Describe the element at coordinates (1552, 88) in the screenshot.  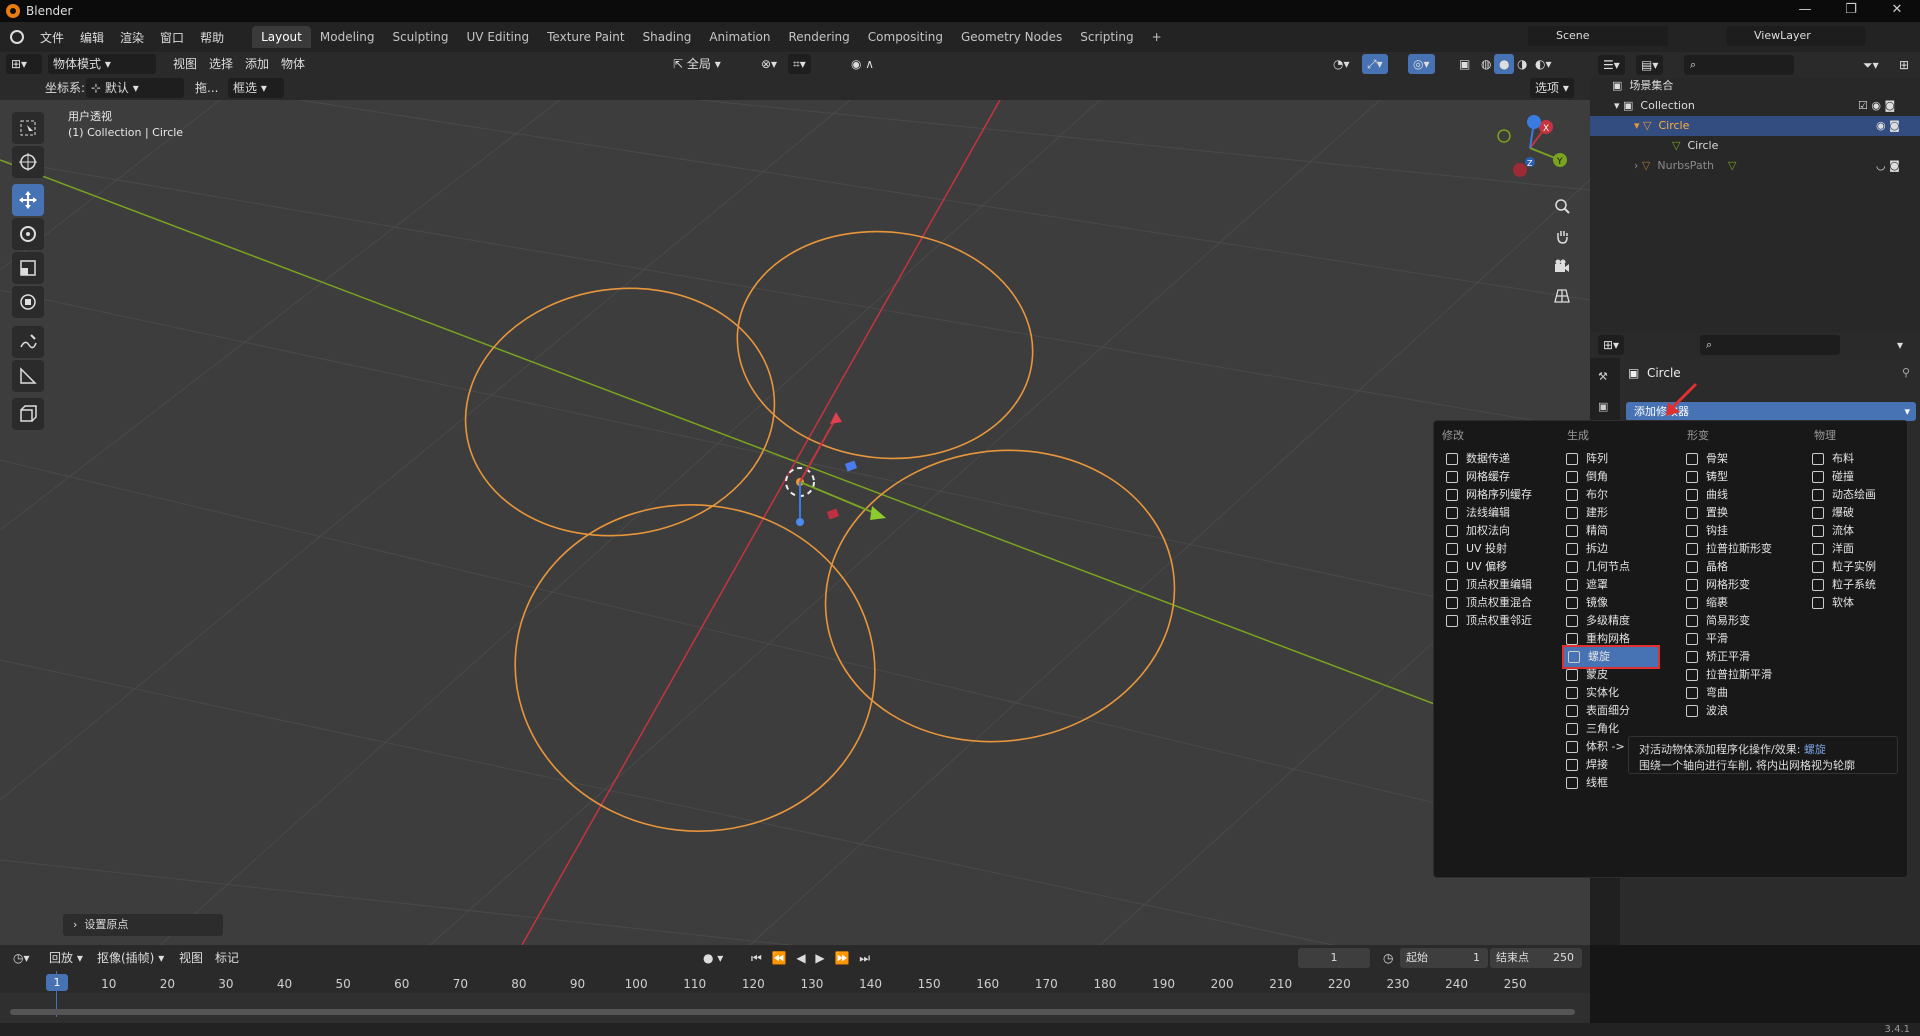
I see `options-dropdown: 选项 ▾` at that location.